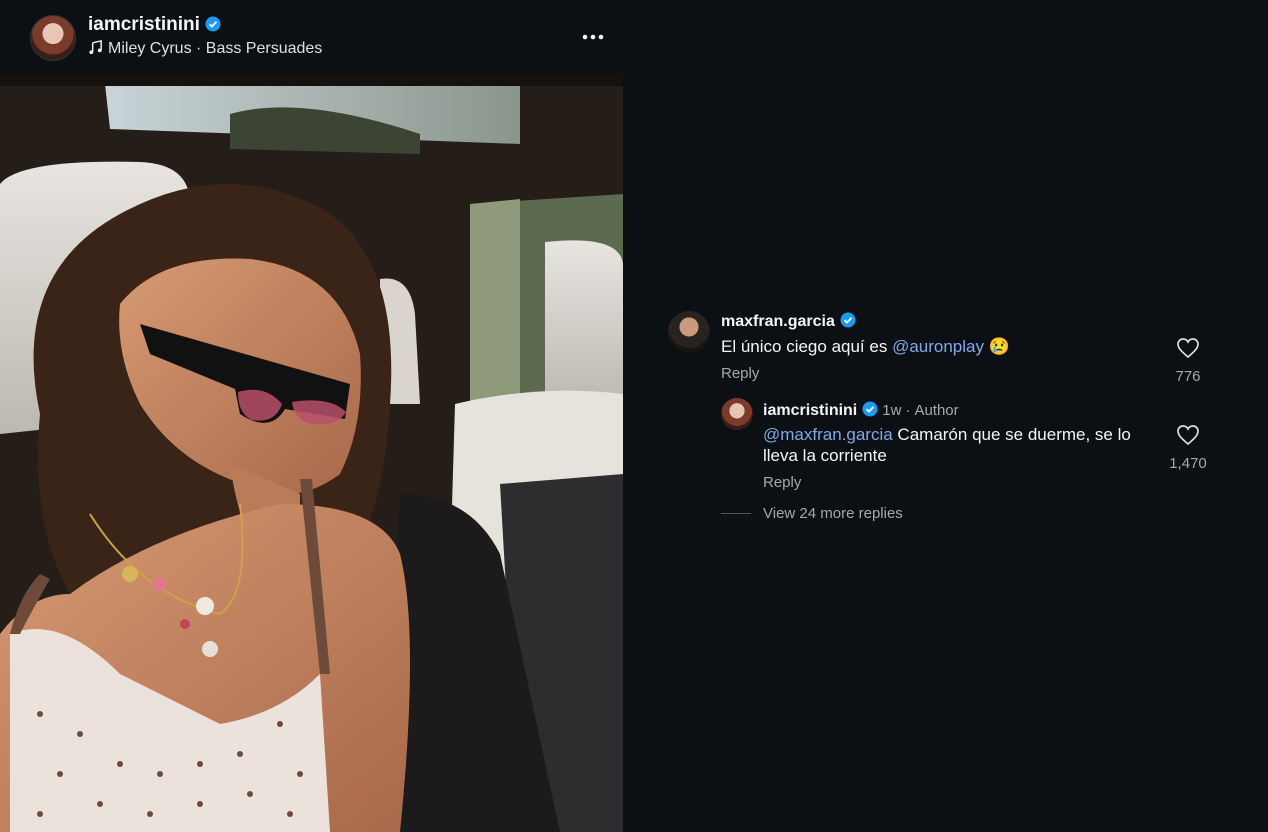  What do you see at coordinates (892, 410) in the screenshot?
I see `reply-time: 1w` at bounding box center [892, 410].